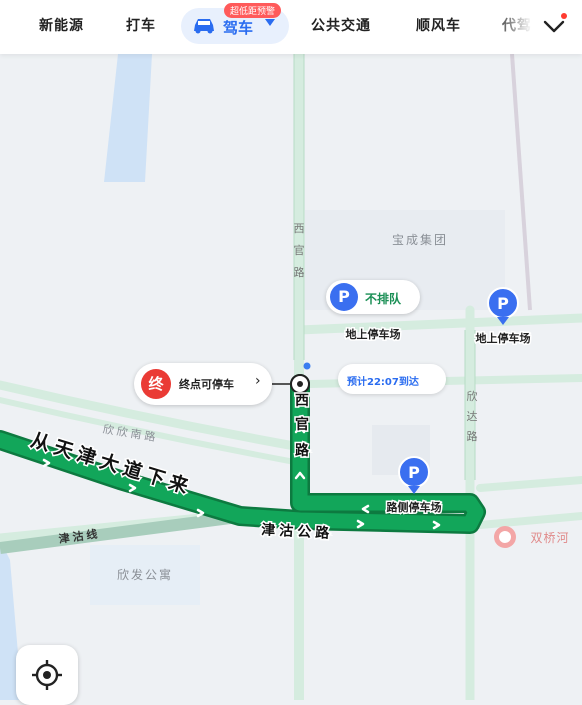 Image resolution: width=582 pixels, height=705 pixels. Describe the element at coordinates (204, 26) in the screenshot. I see `car-icon` at that location.